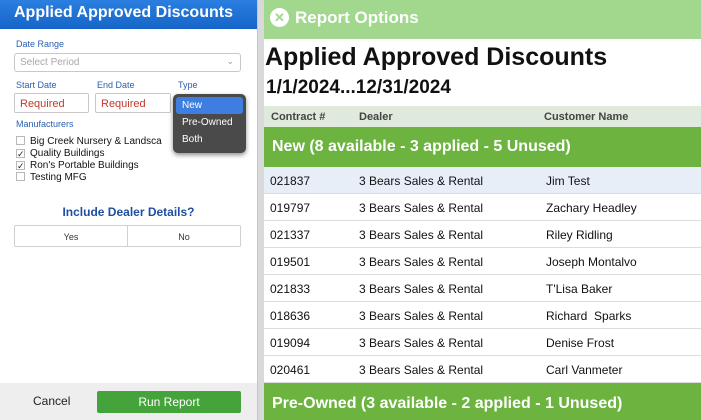 The width and height of the screenshot is (701, 420). I want to click on type-option-pre-owned: Pre-Owned, so click(209, 122).